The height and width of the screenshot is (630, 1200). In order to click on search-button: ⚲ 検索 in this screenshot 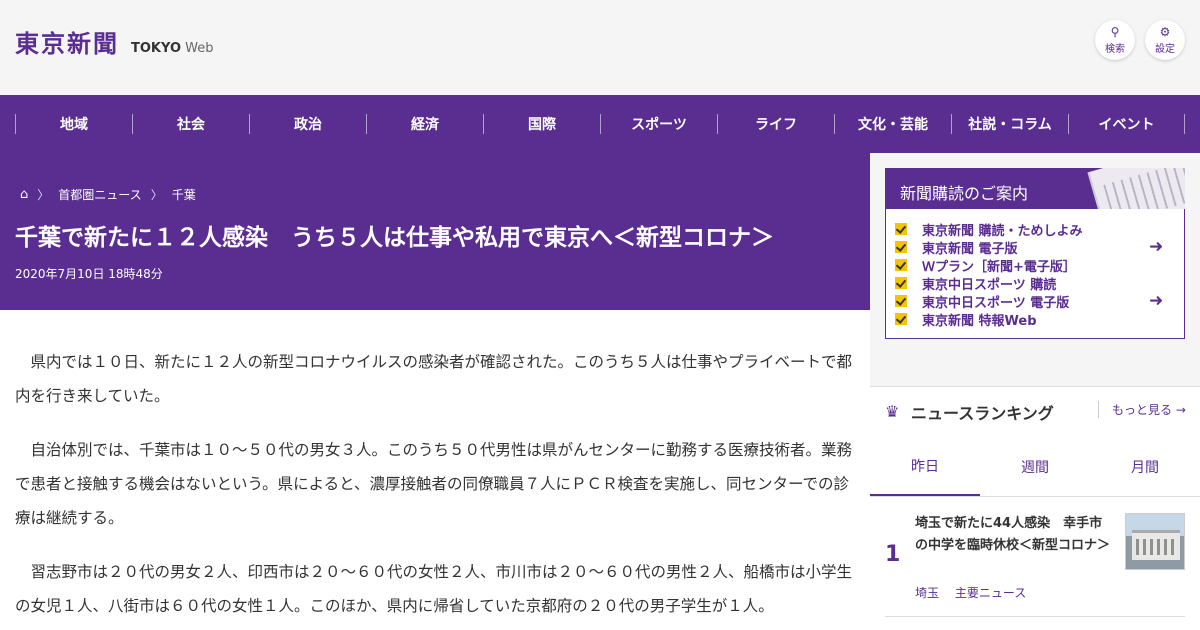, I will do `click(1115, 40)`.